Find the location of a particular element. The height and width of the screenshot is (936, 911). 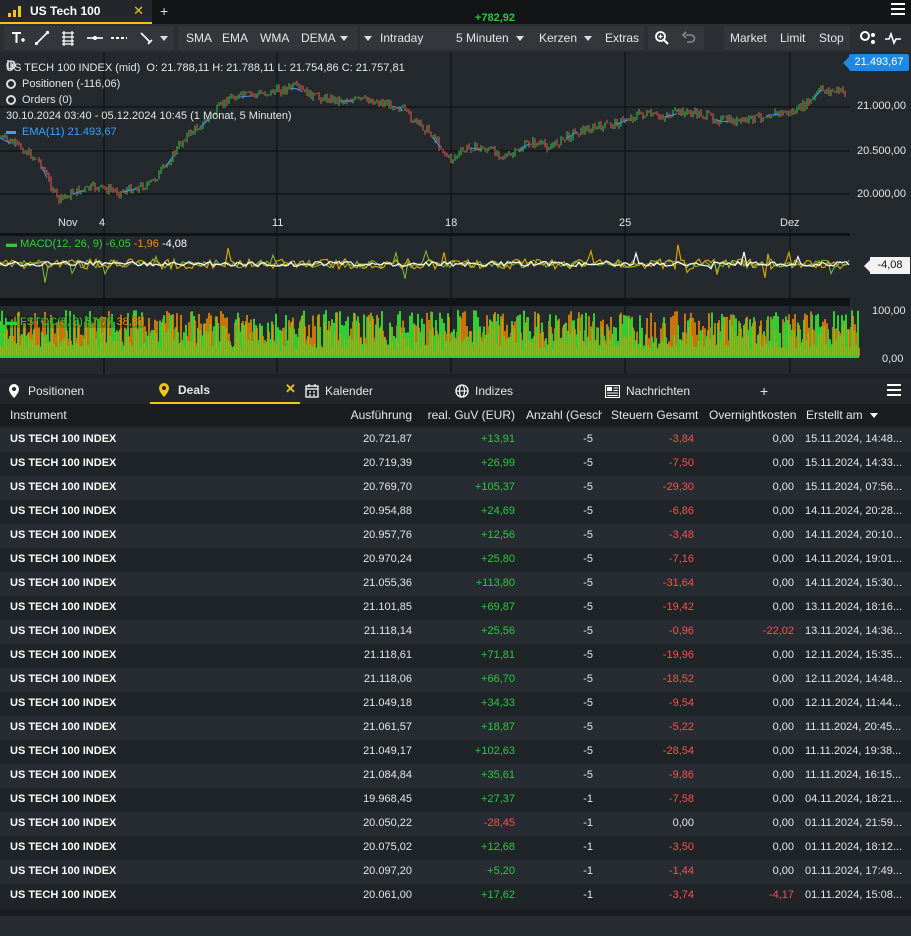

tab-indizes-label: Indizes is located at coordinates (494, 391).